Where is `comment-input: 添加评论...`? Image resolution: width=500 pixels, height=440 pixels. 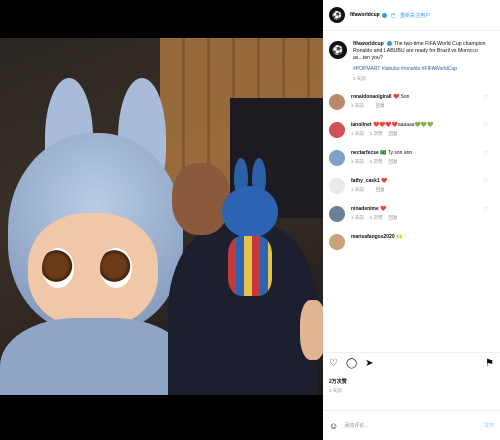 comment-input: 添加评论... is located at coordinates (411, 425).